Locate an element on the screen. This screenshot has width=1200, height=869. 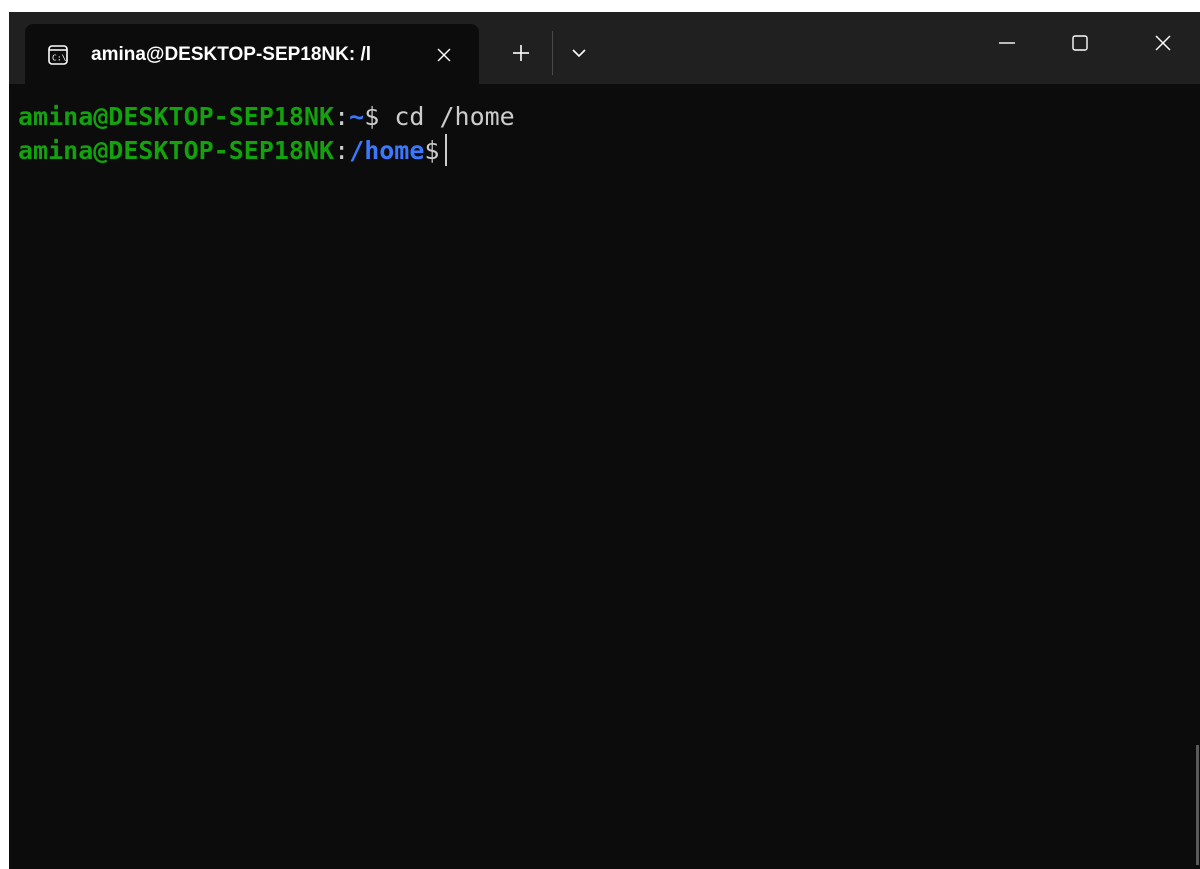
maximize-icon is located at coordinates (1080, 43).